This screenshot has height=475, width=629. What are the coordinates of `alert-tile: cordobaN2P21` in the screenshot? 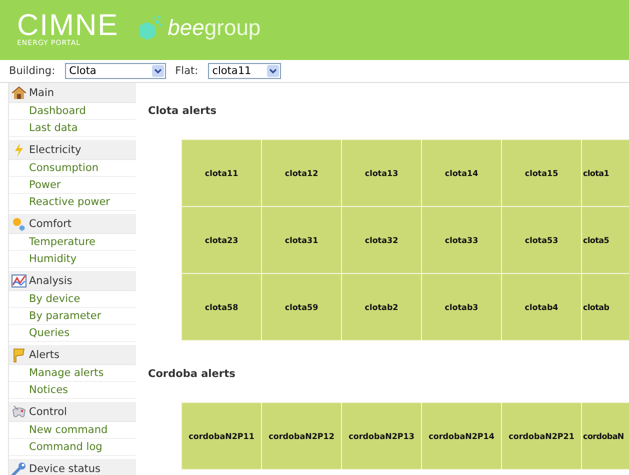 It's located at (541, 436).